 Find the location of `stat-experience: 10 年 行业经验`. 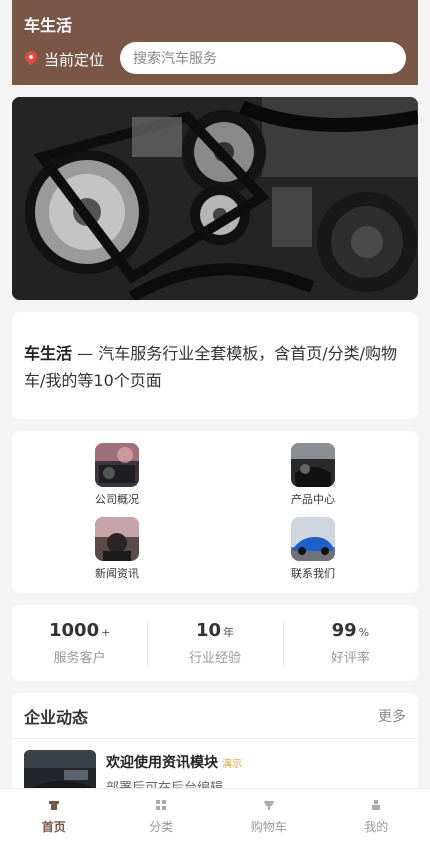

stat-experience: 10 年 行业经验 is located at coordinates (214, 643).